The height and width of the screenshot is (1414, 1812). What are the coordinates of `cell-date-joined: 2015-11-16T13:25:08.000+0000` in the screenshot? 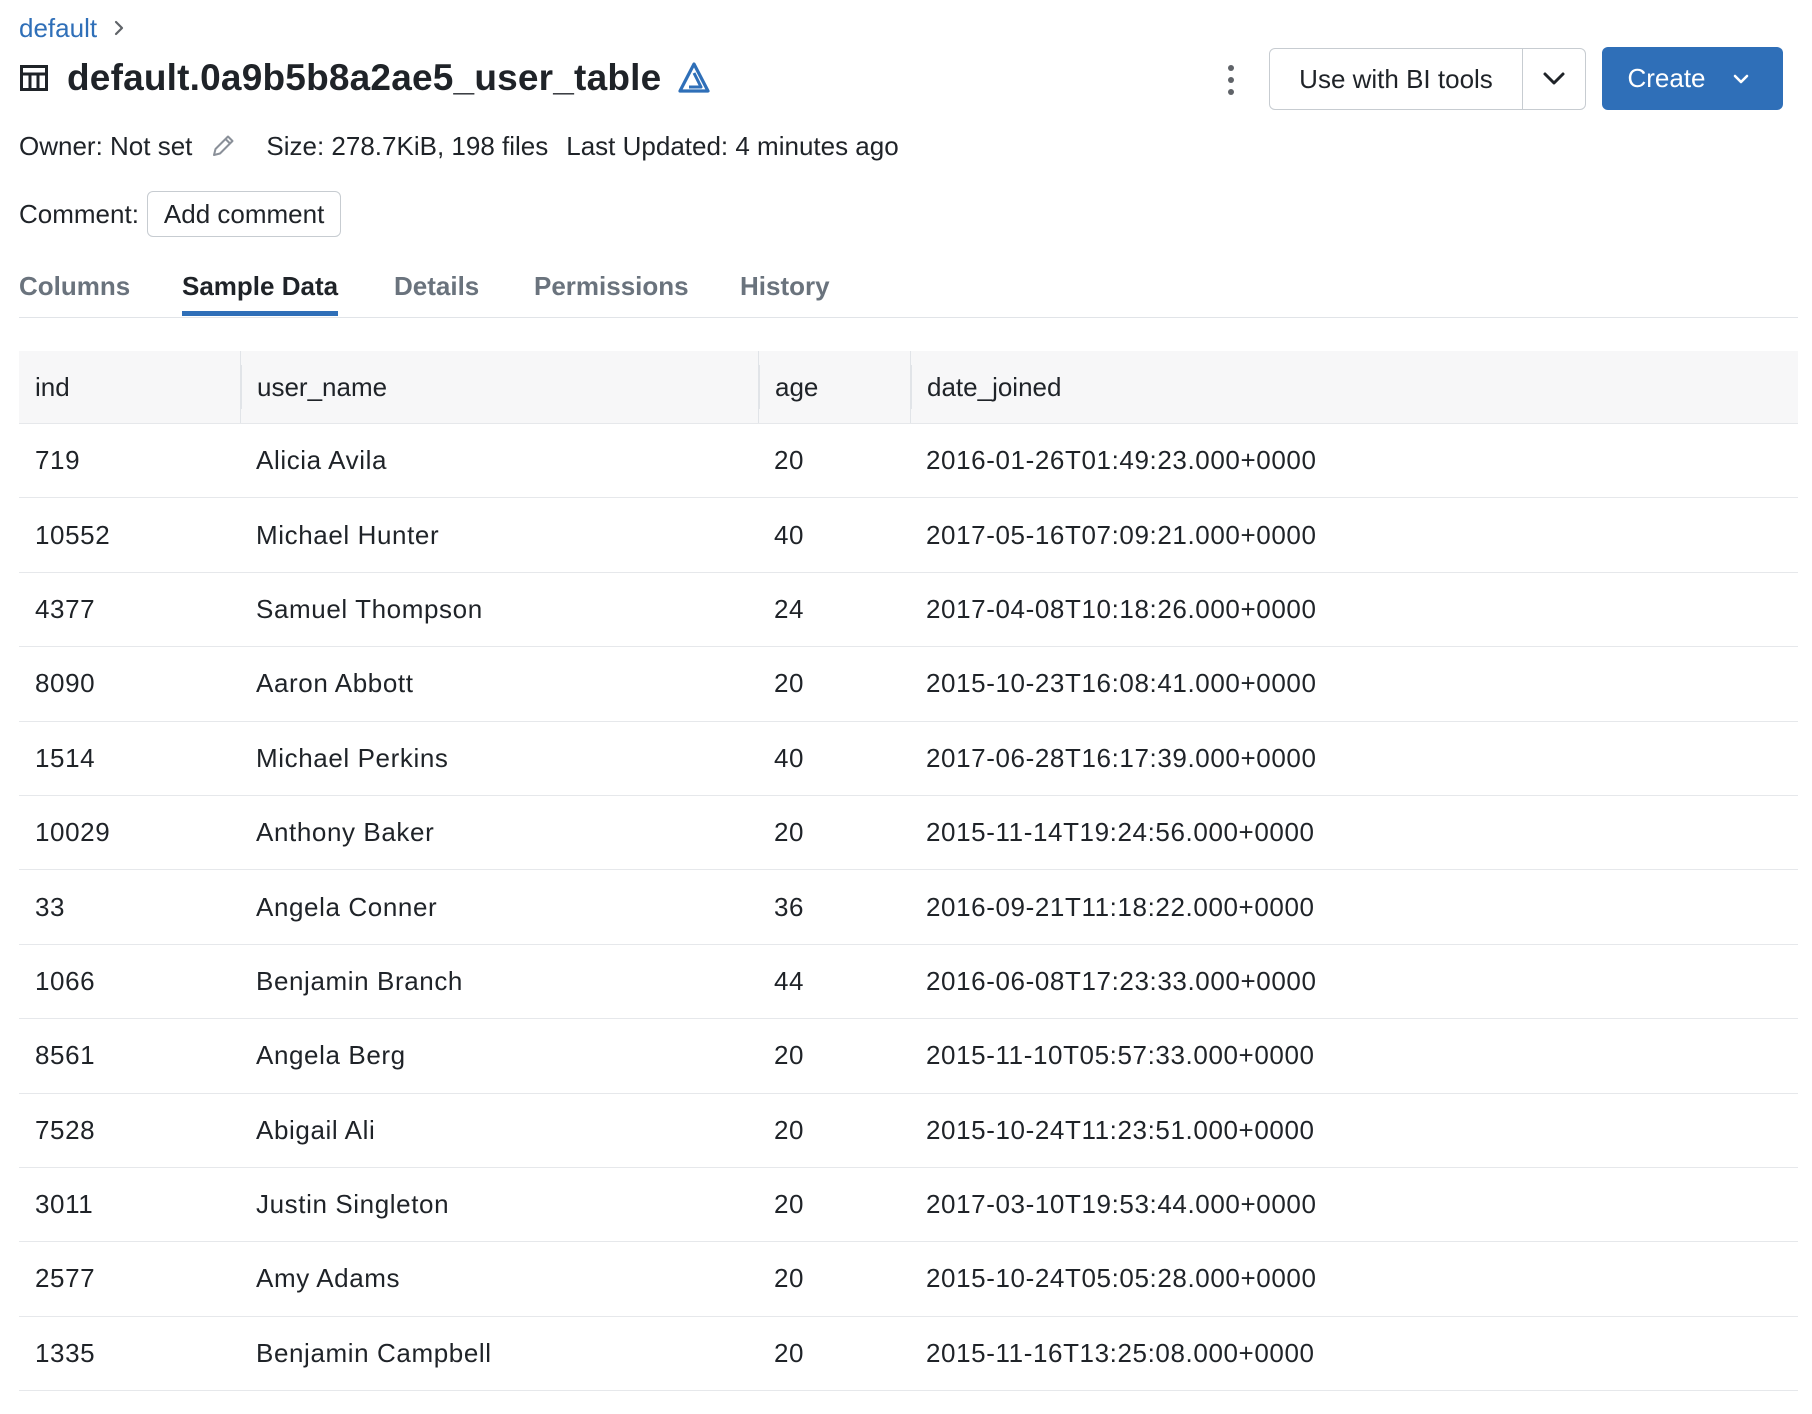 It's located at (1120, 1352).